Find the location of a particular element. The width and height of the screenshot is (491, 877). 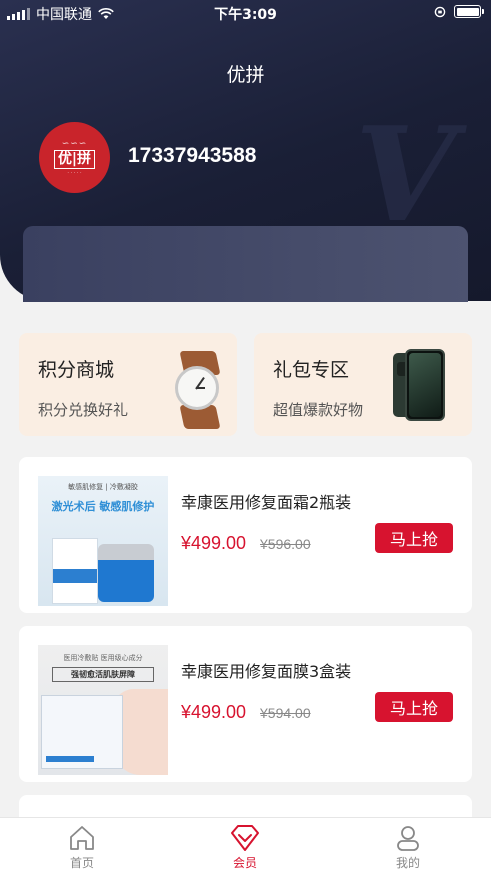

avatar-swirl-sub: · · · · · is located at coordinates (74, 173).